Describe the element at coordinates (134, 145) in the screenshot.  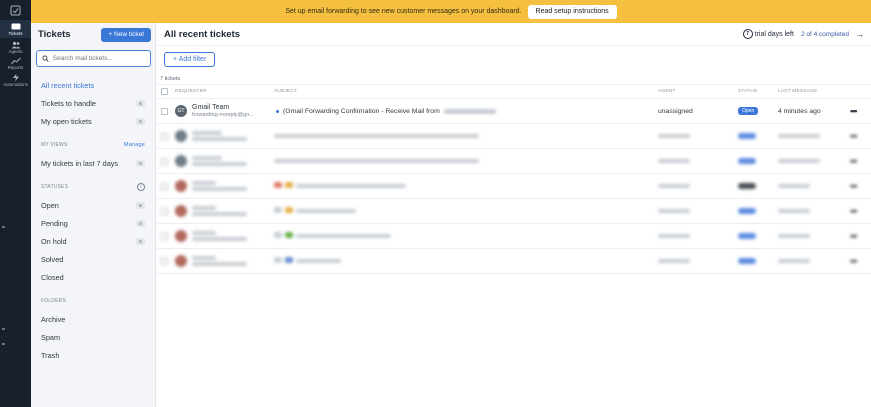
I see `manage-views-link: Manage` at that location.